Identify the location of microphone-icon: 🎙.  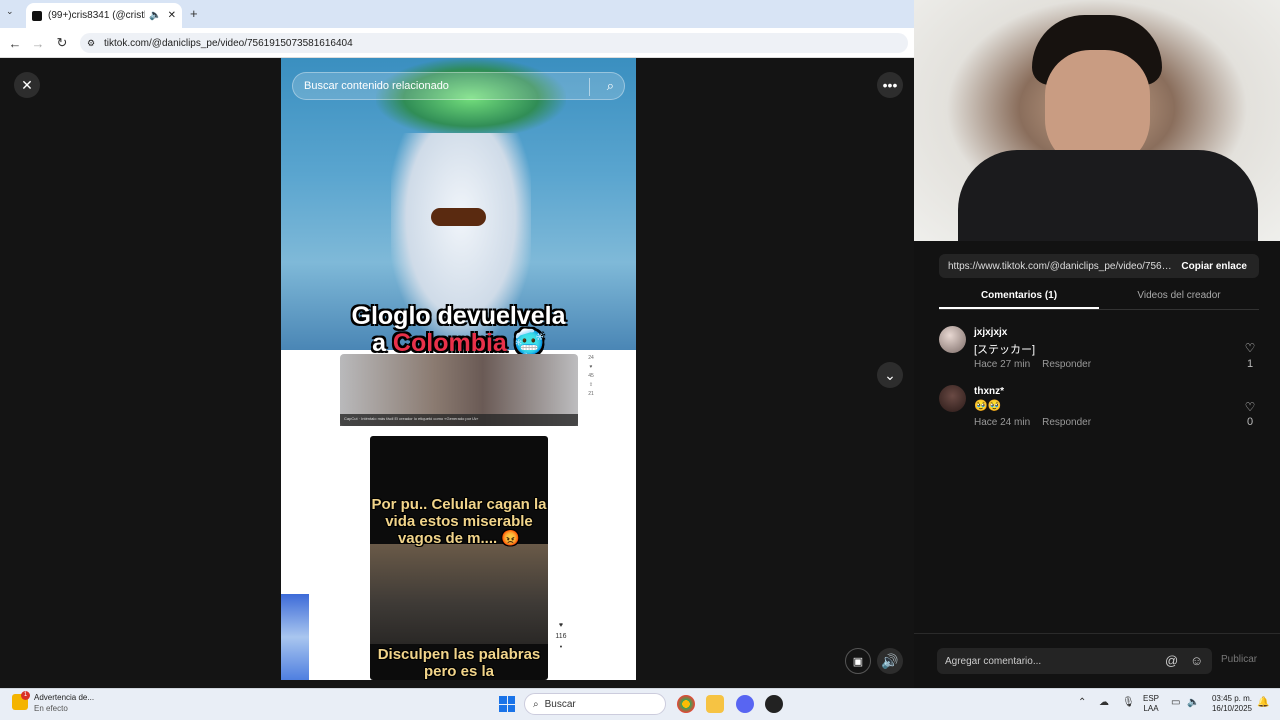
(1128, 702).